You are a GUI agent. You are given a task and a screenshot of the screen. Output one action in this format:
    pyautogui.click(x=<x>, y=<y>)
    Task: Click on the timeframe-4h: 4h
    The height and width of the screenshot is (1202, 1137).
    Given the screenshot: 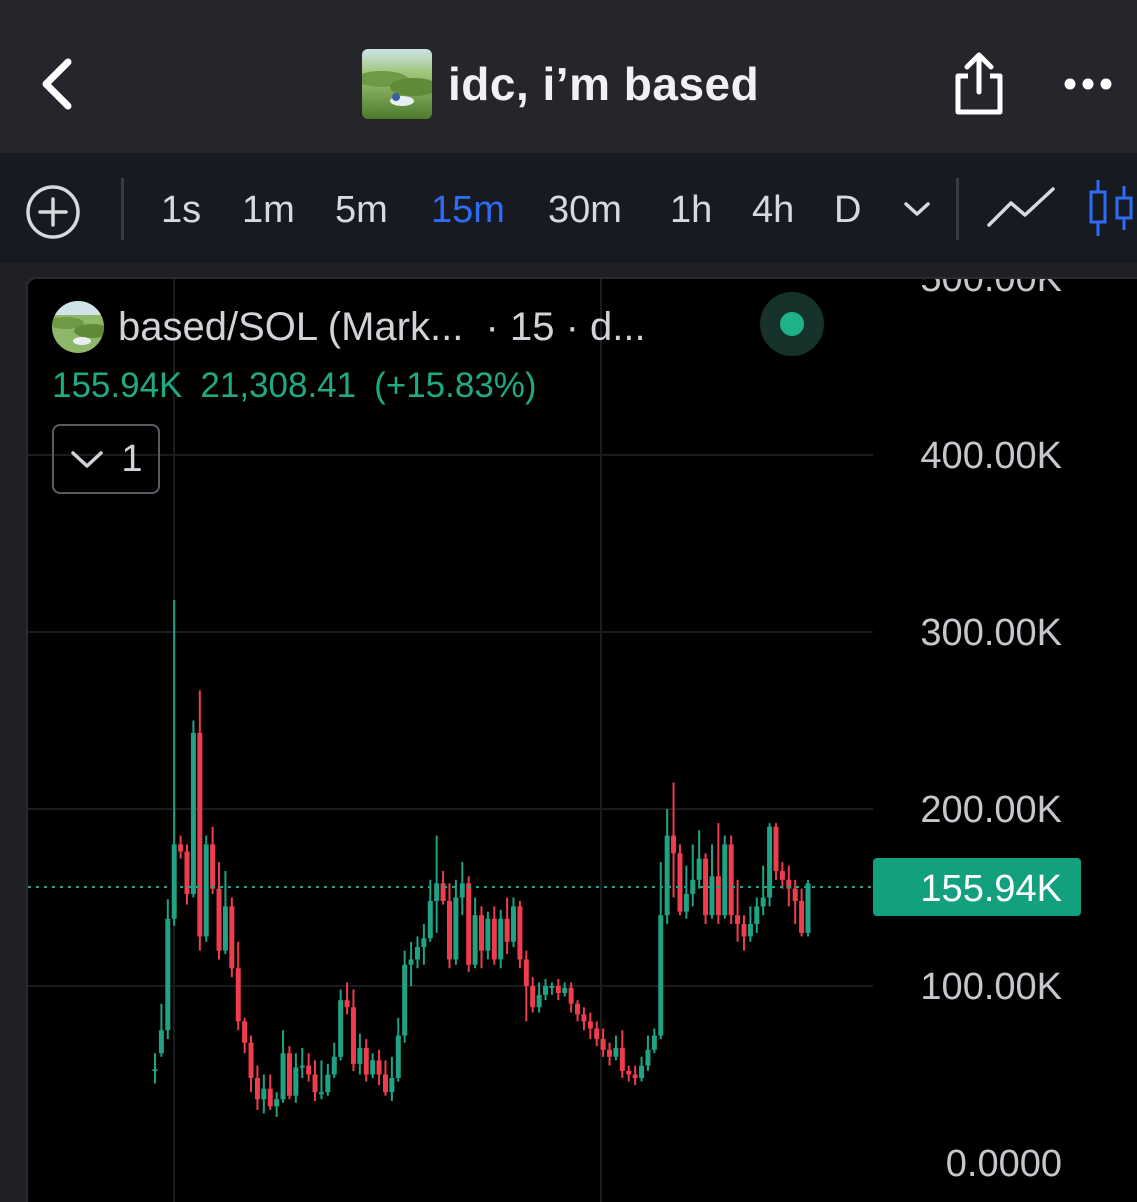 What is the action you would take?
    pyautogui.click(x=773, y=210)
    